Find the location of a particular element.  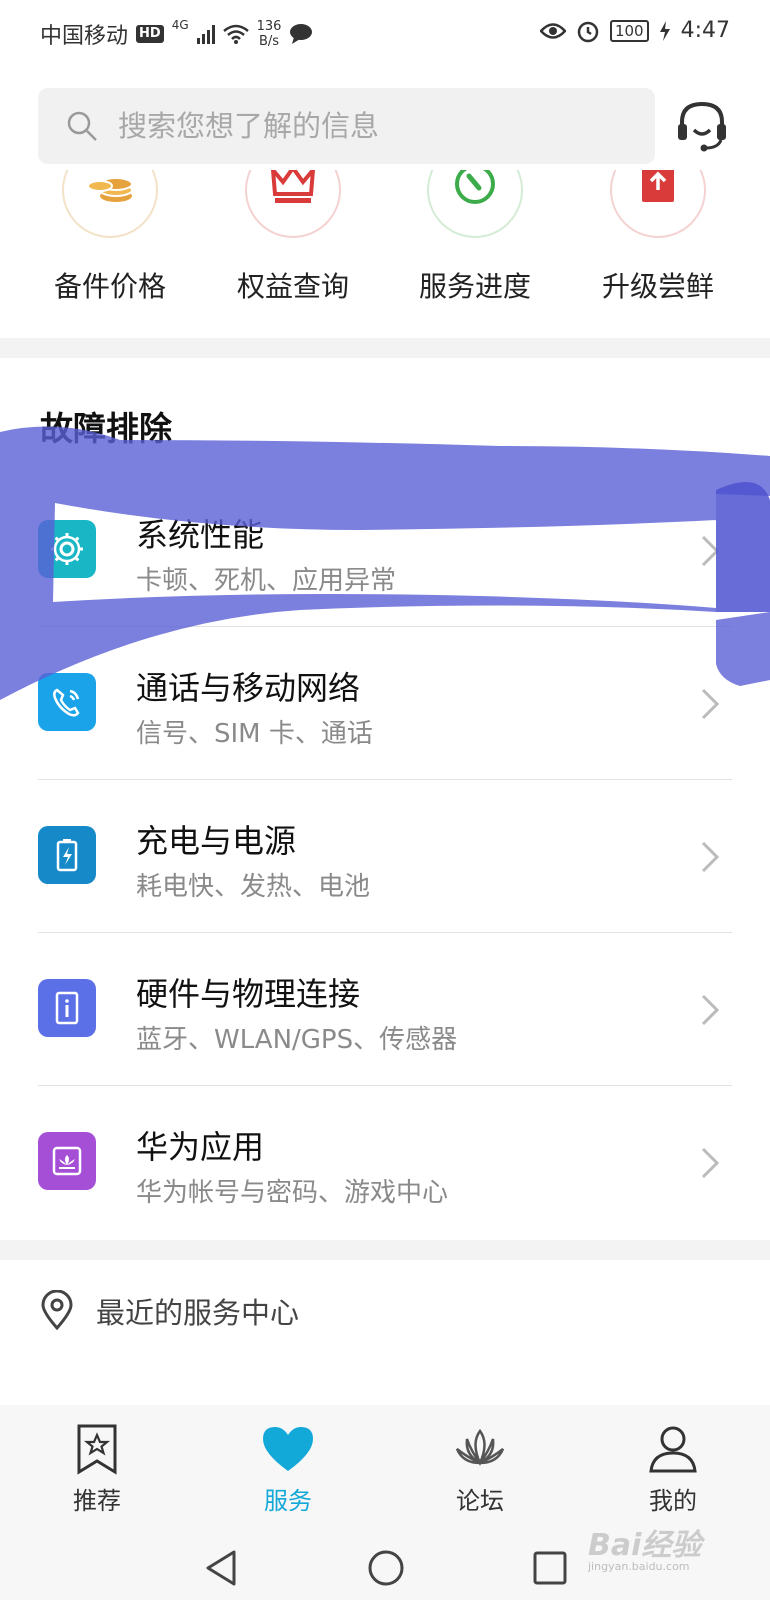

item-title: 充电与电源 is located at coordinates (216, 841).